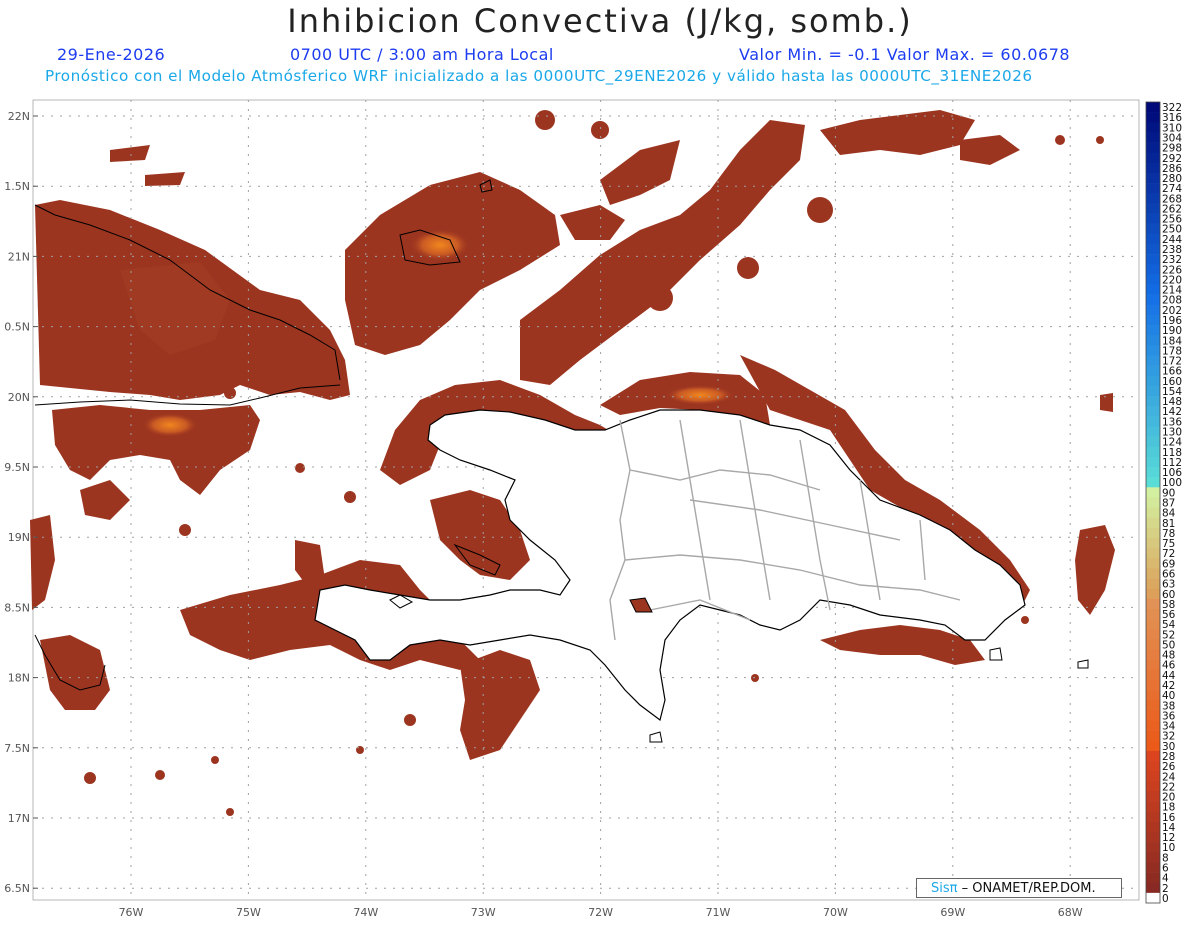  What do you see at coordinates (19, 678) in the screenshot?
I see `lat-label: 18N` at bounding box center [19, 678].